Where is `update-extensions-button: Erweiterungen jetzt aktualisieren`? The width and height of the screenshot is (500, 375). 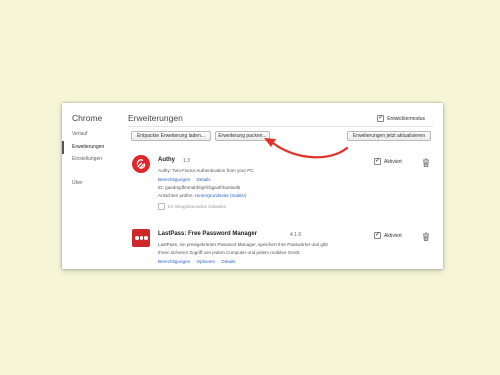
update-extensions-button: Erweiterungen jetzt aktualisieren is located at coordinates (389, 136).